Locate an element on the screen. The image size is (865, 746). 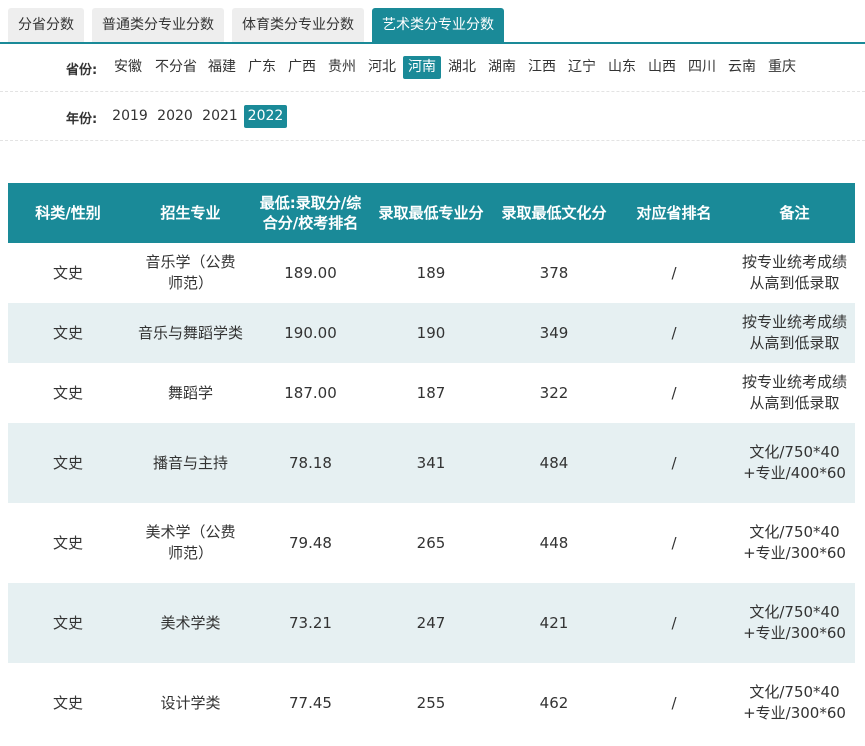
province-option: 四川 is located at coordinates (702, 67).